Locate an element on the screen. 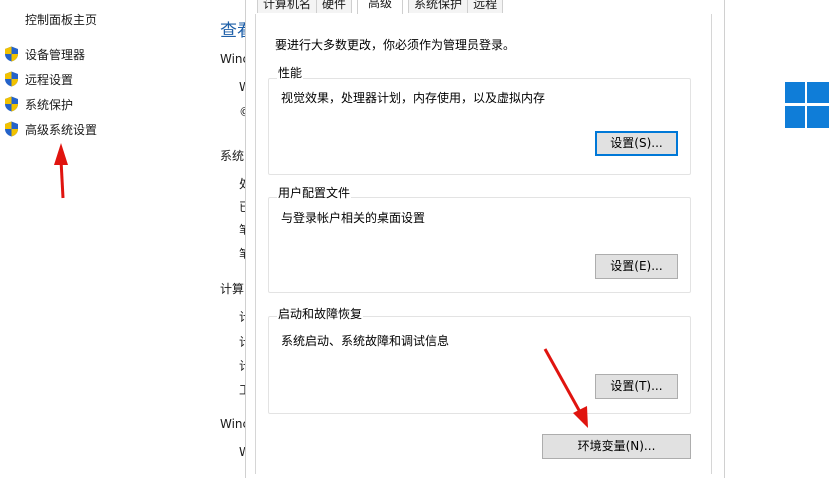 Image resolution: width=829 pixels, height=478 pixels. sidebar-item-device-manager: 设备管理器 is located at coordinates (44, 54).